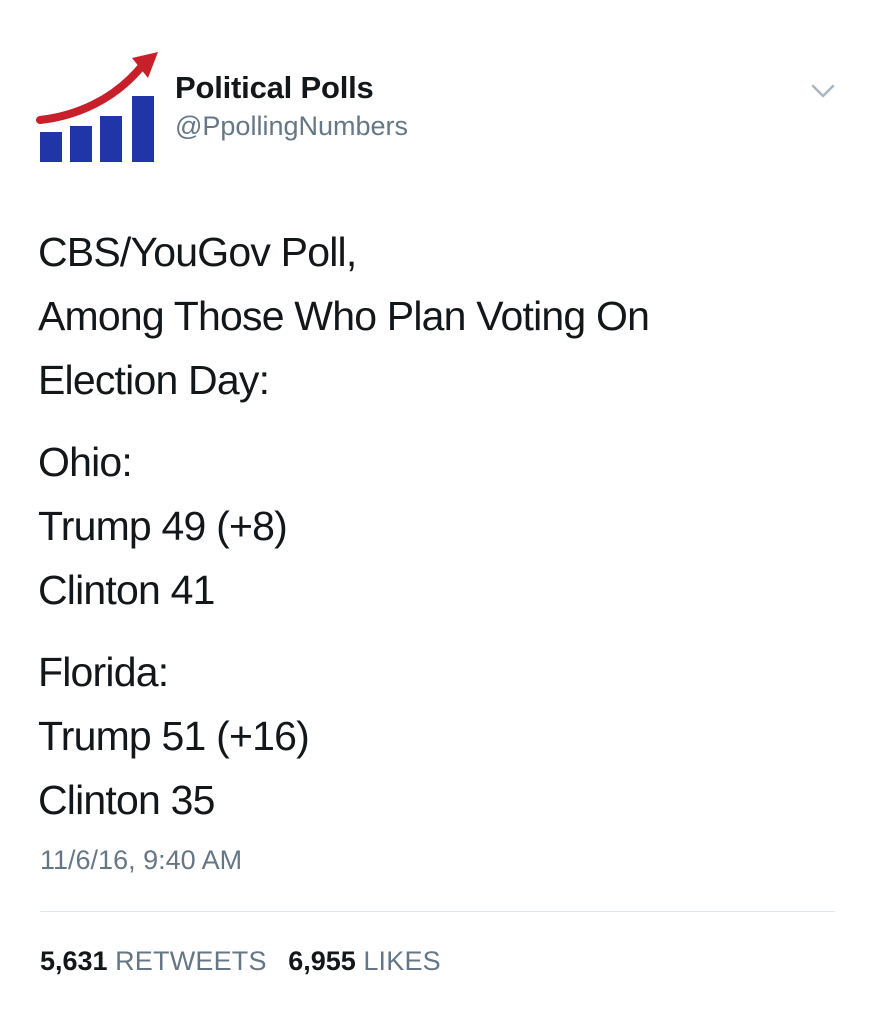  Describe the element at coordinates (74, 961) in the screenshot. I see `retweets-count: 5,631` at that location.